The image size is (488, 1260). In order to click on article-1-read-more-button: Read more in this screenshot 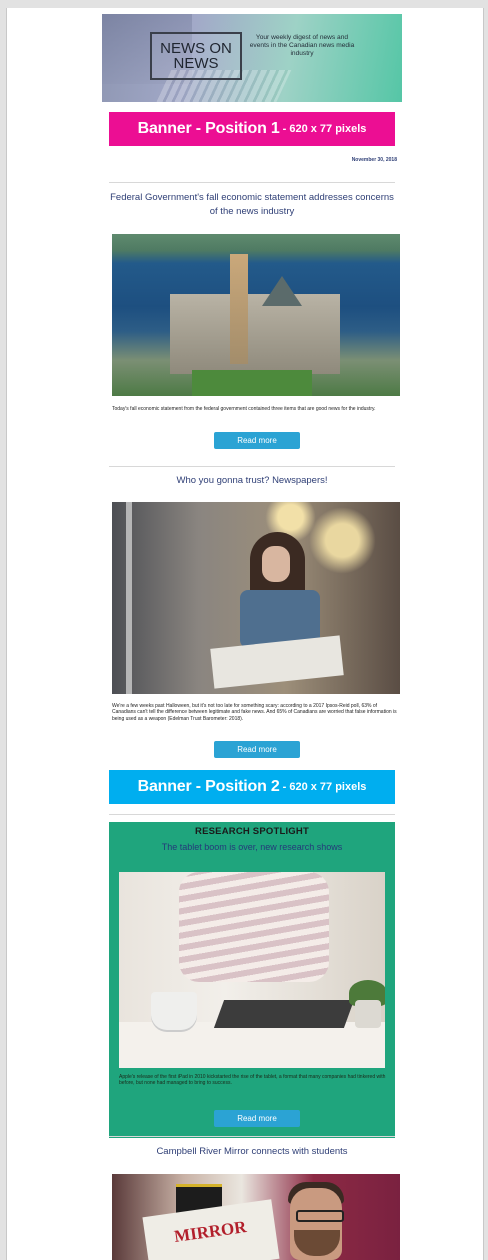, I will do `click(257, 440)`.